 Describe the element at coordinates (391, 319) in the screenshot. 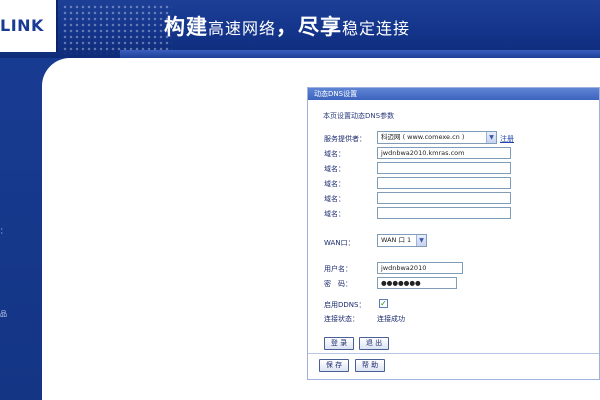

I see `connection-status: 连接成功` at that location.